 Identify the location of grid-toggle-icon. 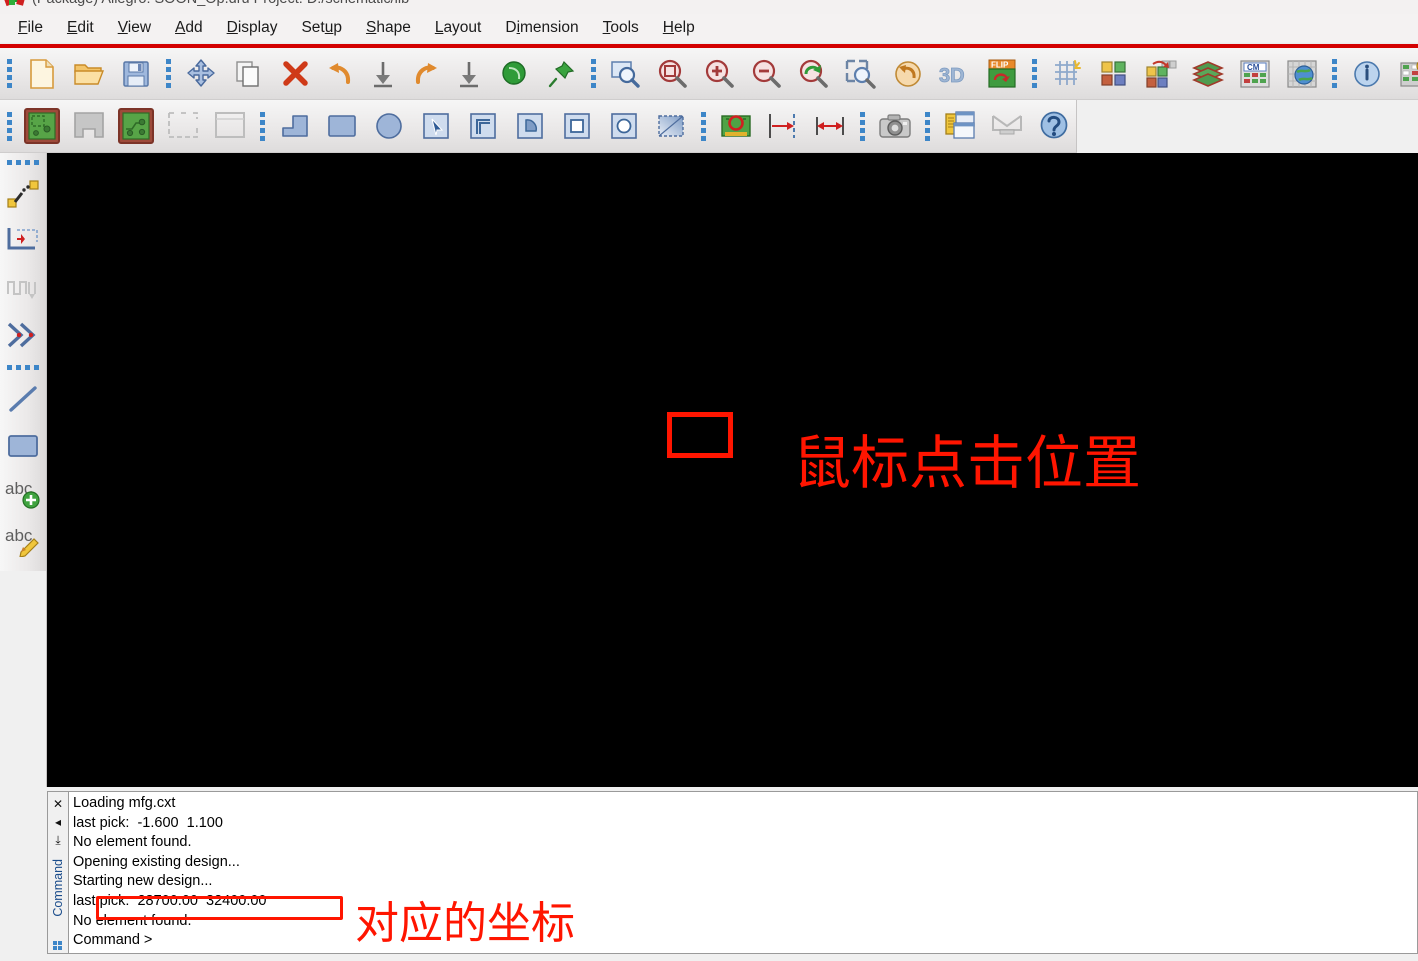
(1066, 74).